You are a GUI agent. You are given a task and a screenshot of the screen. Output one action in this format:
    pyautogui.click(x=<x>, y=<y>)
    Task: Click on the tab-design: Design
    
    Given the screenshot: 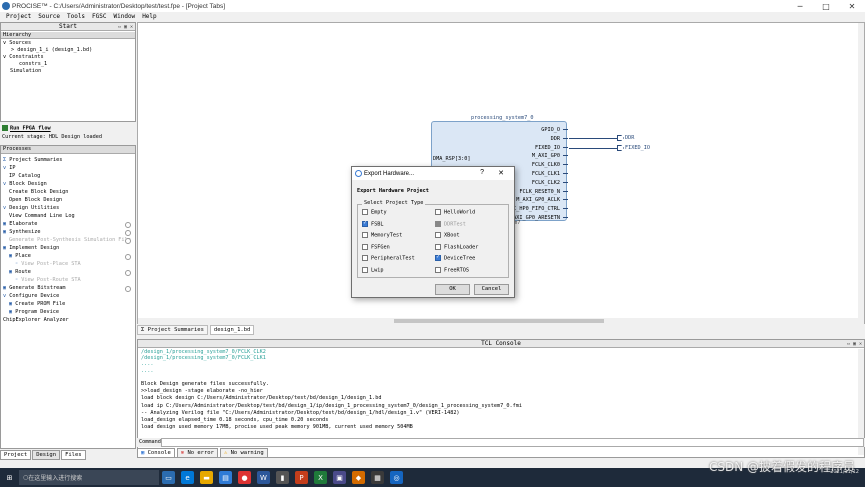 What is the action you would take?
    pyautogui.click(x=46, y=455)
    